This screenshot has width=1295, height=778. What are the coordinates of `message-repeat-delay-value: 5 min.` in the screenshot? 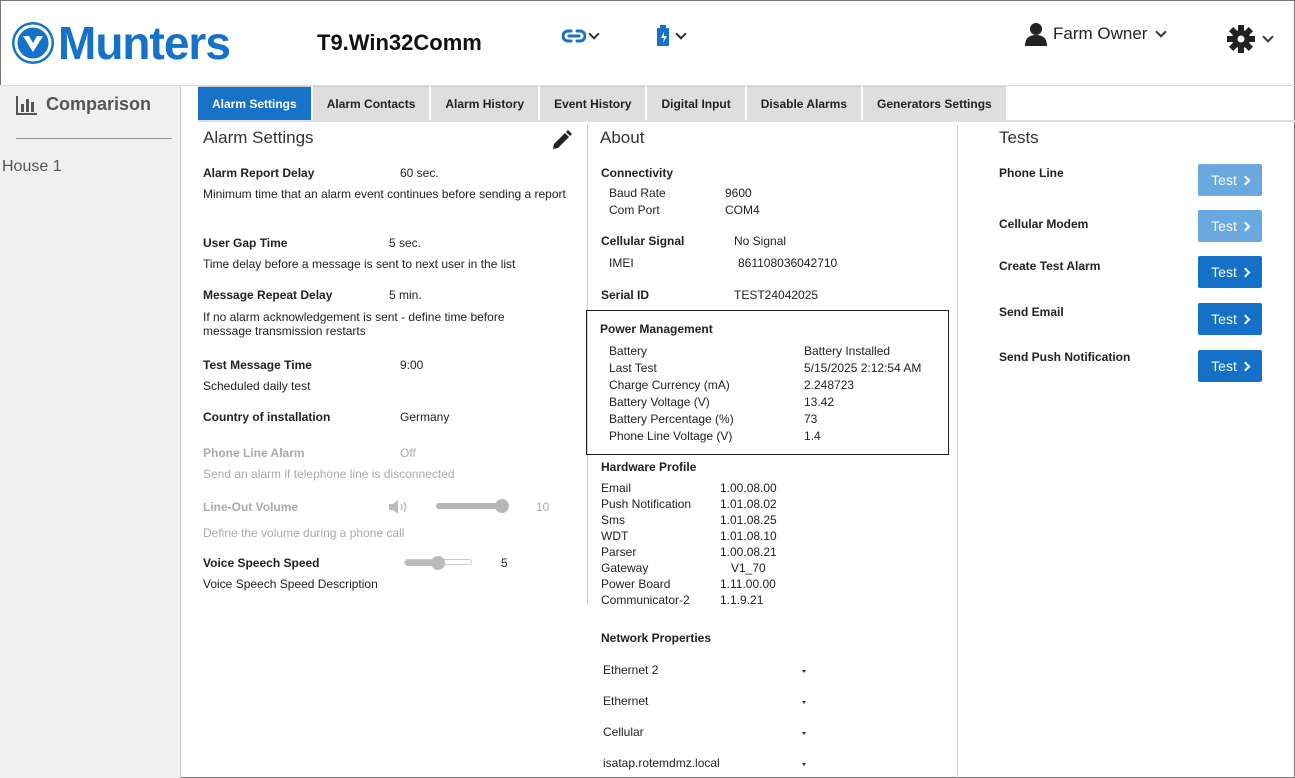 It's located at (405, 295).